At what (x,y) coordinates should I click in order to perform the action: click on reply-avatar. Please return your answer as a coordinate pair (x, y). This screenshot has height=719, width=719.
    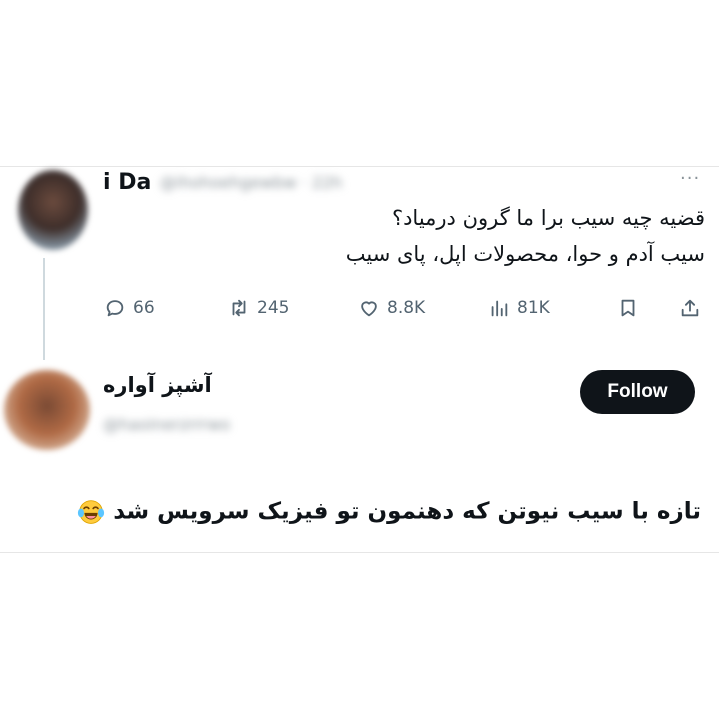
    Looking at the image, I should click on (47, 410).